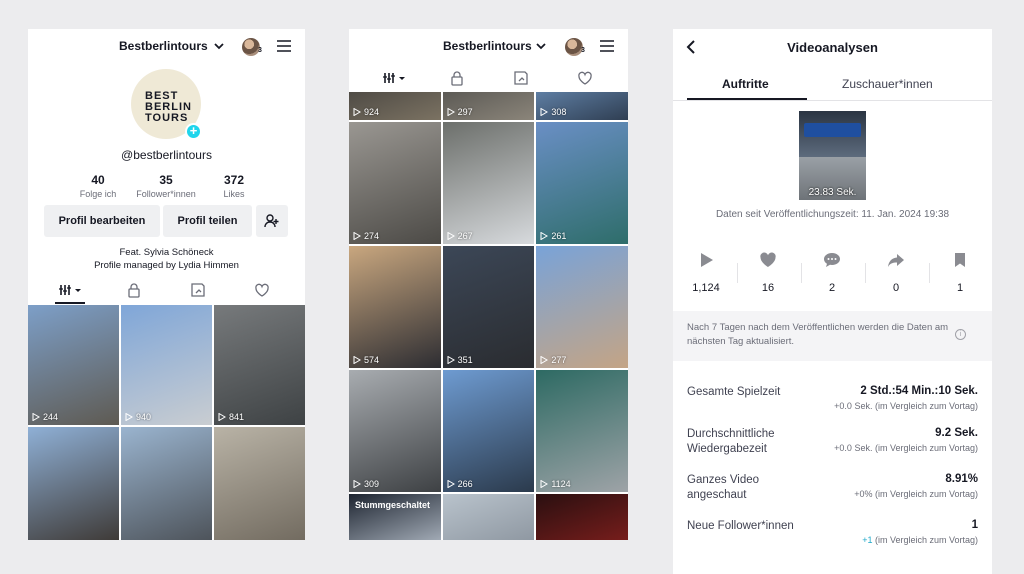 The width and height of the screenshot is (1024, 574). I want to click on video-thumbnail: 261, so click(582, 183).